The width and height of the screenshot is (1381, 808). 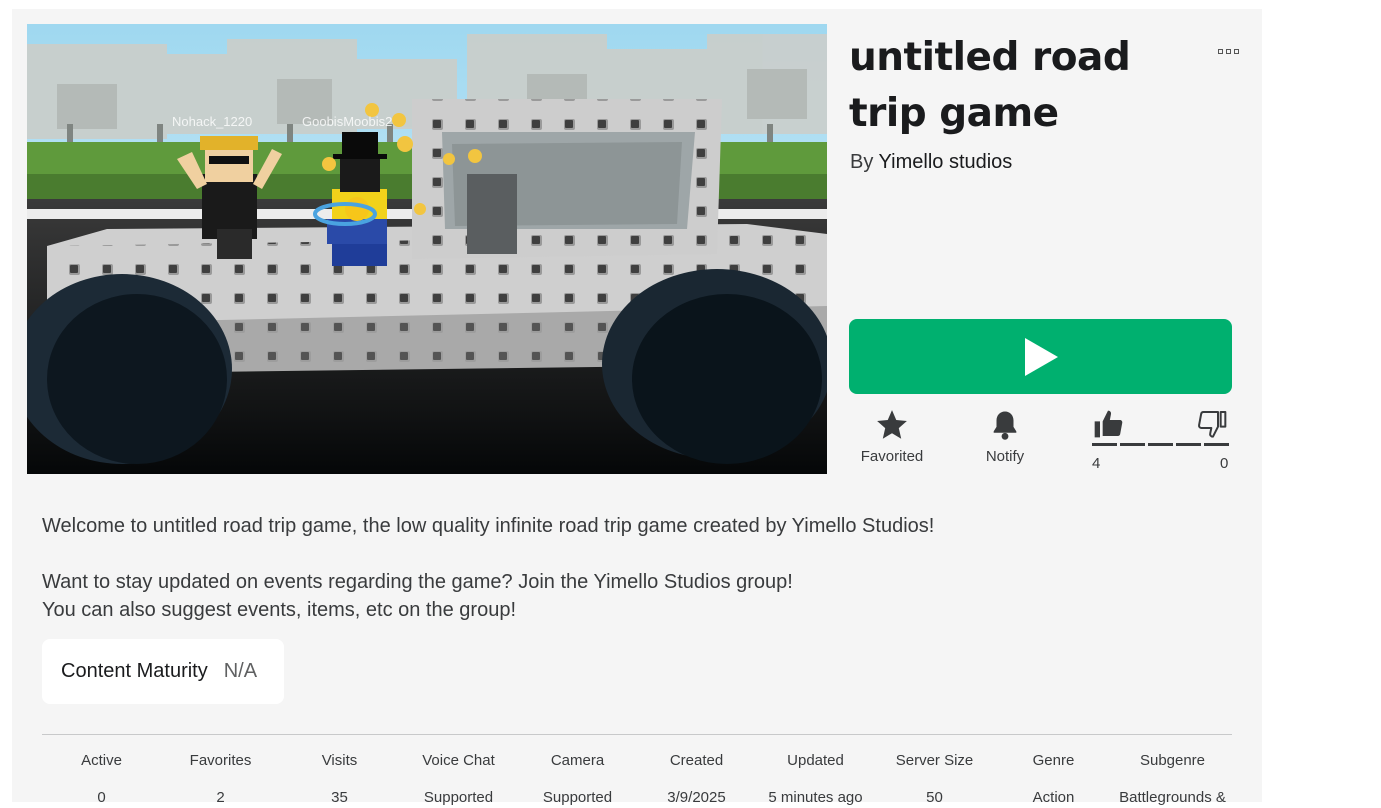 What do you see at coordinates (1096, 463) in the screenshot?
I see `upvote-count: 4` at bounding box center [1096, 463].